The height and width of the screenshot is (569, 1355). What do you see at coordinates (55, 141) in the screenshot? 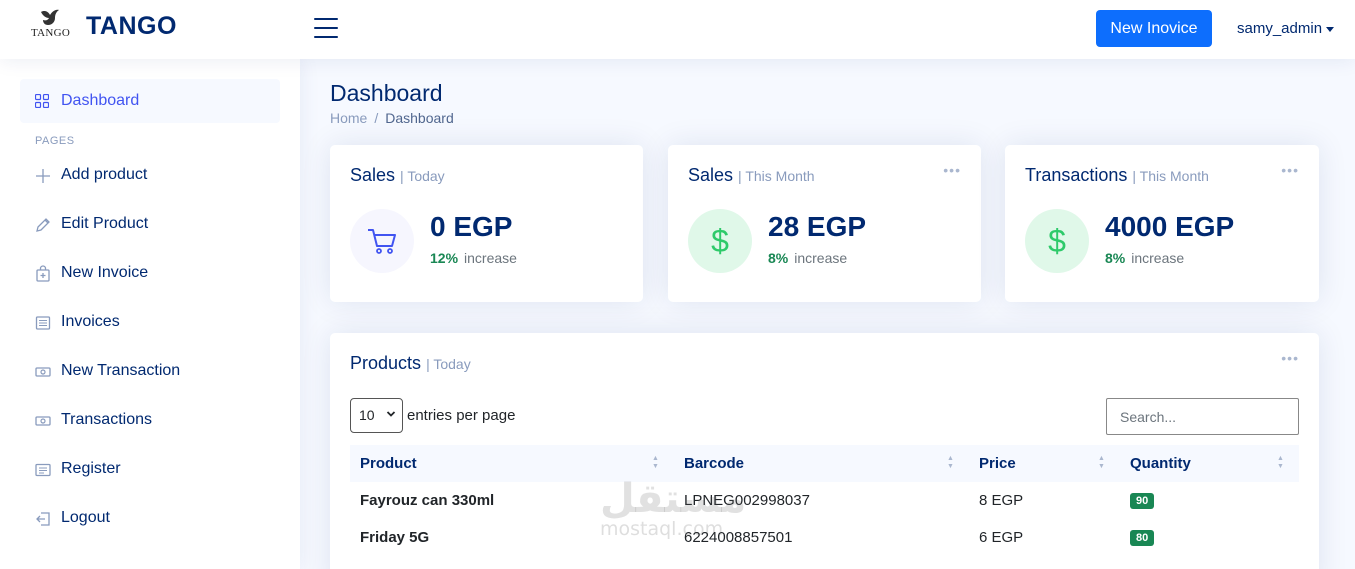
I see `sidebar-heading: PAGES` at bounding box center [55, 141].